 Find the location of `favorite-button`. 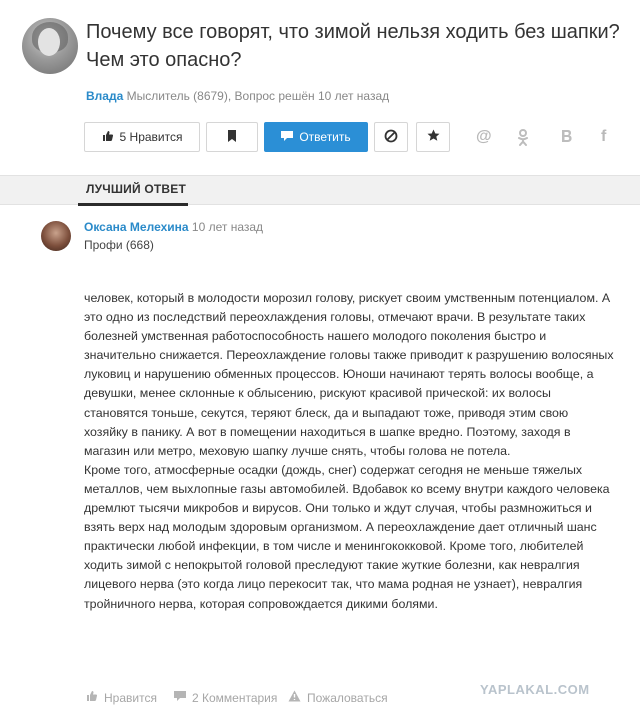

favorite-button is located at coordinates (433, 137).